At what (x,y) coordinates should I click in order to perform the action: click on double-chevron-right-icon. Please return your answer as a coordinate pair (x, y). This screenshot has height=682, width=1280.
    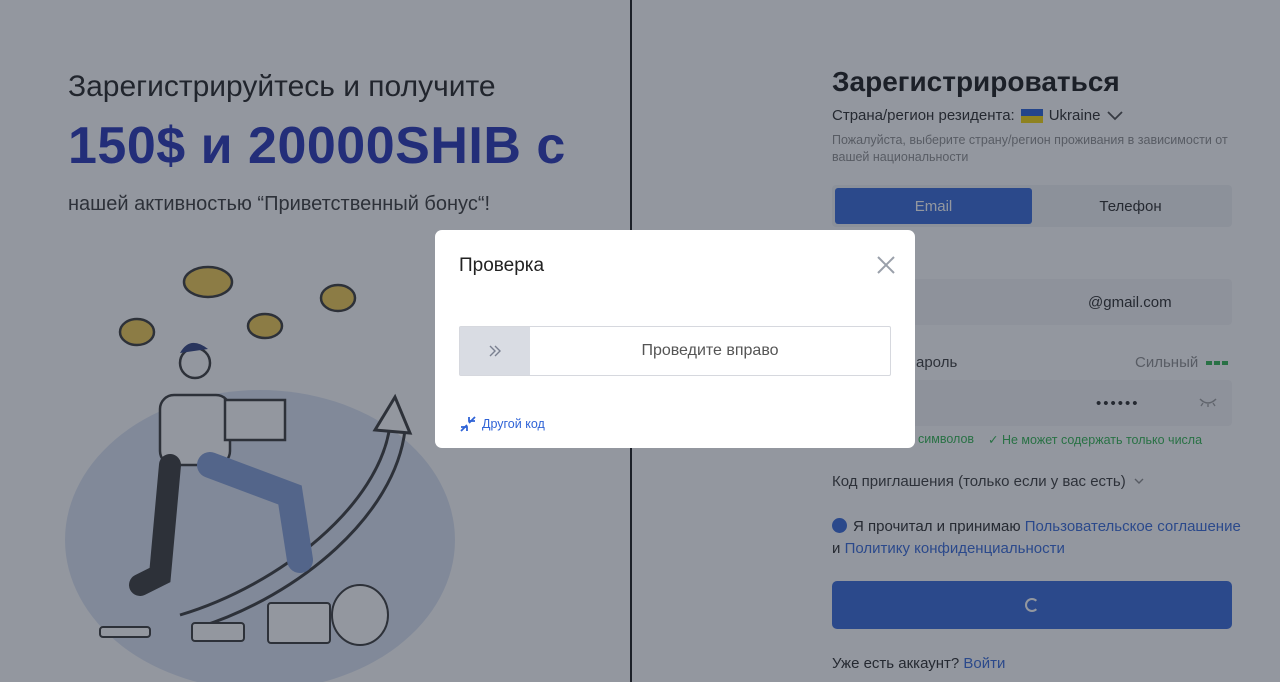
    Looking at the image, I should click on (495, 351).